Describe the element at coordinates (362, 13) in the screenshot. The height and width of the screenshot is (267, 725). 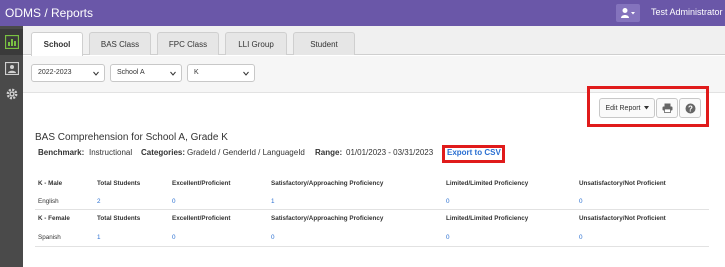
I see `top-bar: ODMS / Reports Test Administrator` at that location.